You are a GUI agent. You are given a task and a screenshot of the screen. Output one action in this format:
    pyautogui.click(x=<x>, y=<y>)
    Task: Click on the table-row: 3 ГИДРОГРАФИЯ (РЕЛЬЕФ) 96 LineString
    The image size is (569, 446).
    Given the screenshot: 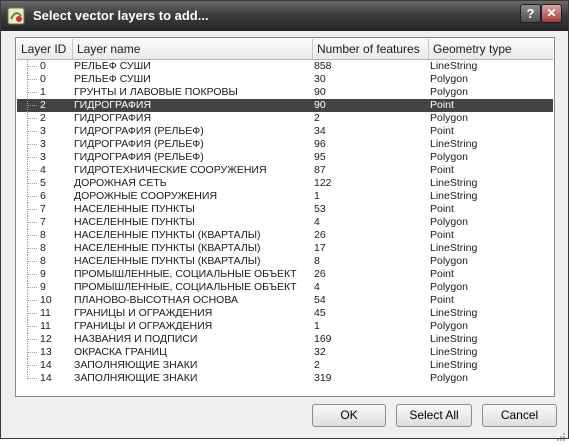 What is the action you would take?
    pyautogui.click(x=285, y=144)
    